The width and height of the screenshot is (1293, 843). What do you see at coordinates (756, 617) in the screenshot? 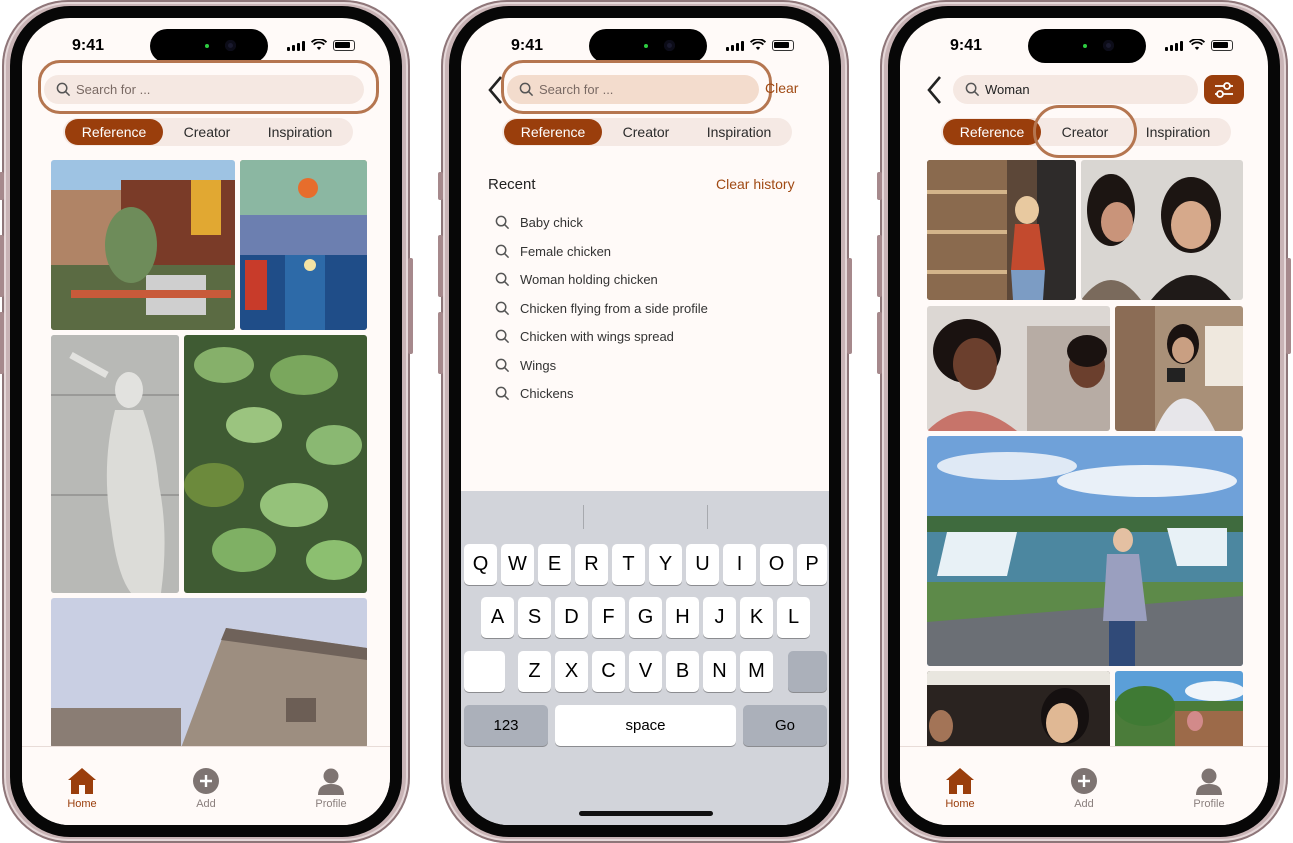
I see `key-k: K` at bounding box center [756, 617].